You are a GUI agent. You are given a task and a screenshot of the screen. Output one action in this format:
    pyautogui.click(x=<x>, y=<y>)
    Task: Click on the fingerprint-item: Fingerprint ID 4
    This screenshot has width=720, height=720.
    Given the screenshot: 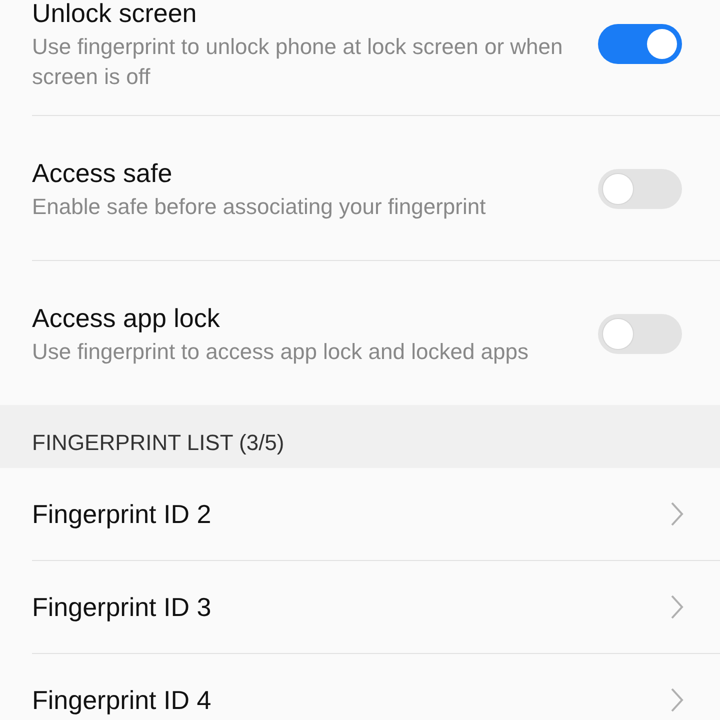 What is the action you would take?
    pyautogui.click(x=376, y=687)
    